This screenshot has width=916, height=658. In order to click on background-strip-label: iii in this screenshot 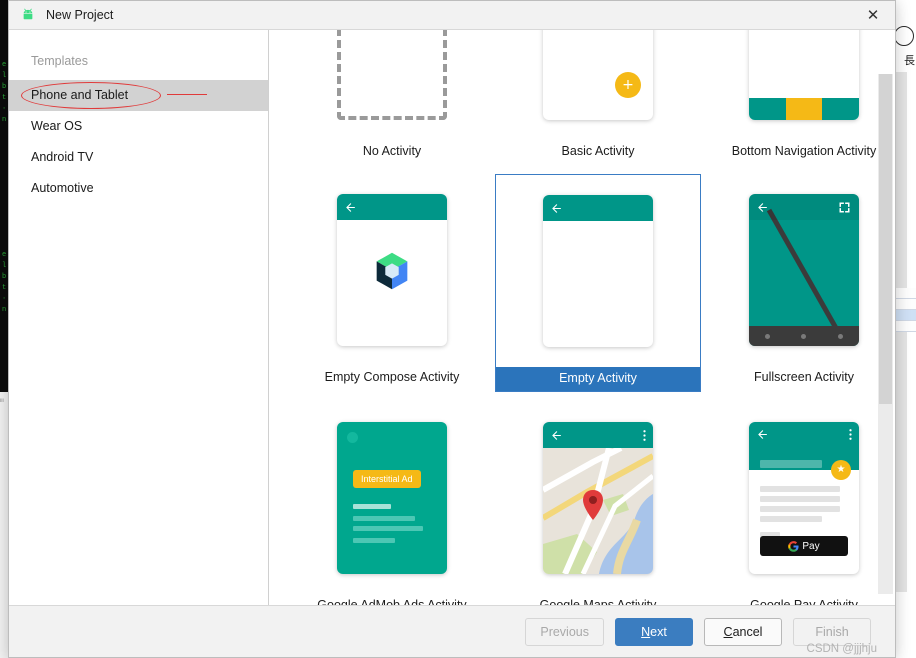, I will do `click(2, 401)`.